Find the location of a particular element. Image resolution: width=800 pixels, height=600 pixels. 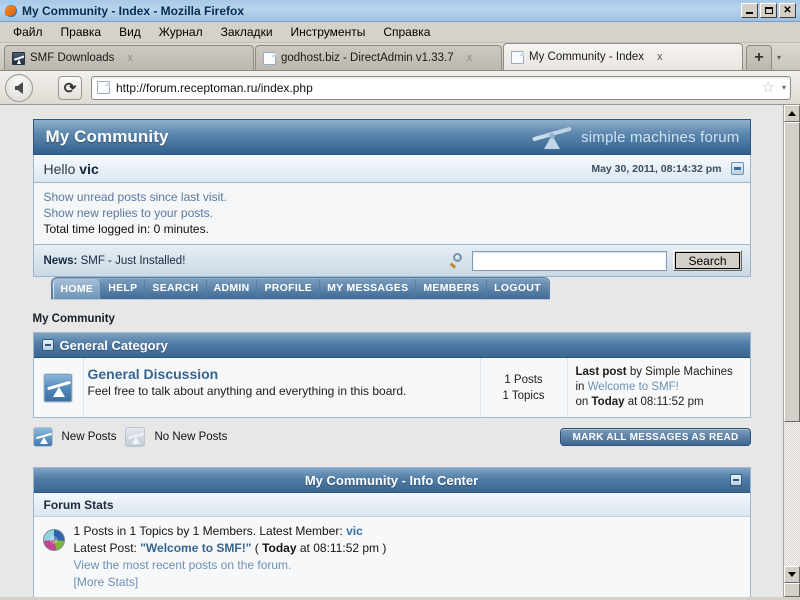

breadcrumb: My Community is located at coordinates (392, 319).